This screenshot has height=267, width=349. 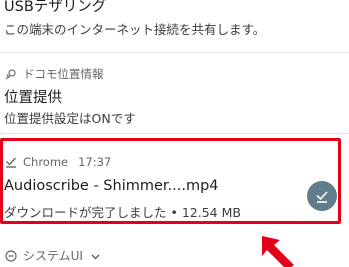 I want to click on notification-header: システムUI, so click(x=52, y=255).